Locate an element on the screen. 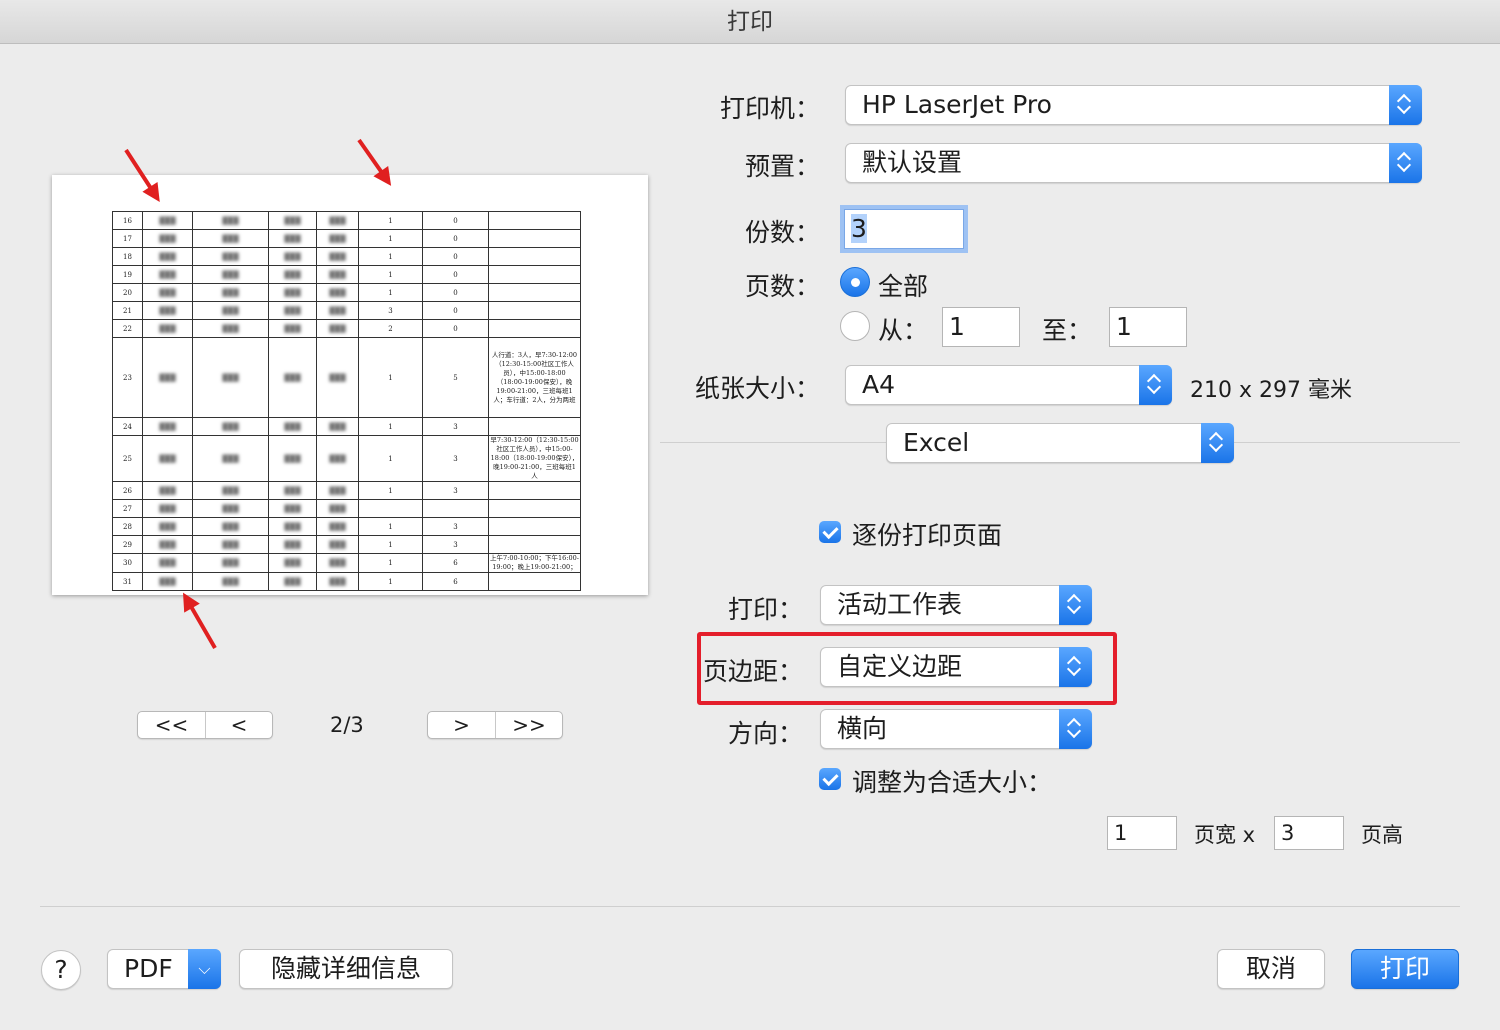 The width and height of the screenshot is (1500, 1030). help-button: ? is located at coordinates (61, 970).